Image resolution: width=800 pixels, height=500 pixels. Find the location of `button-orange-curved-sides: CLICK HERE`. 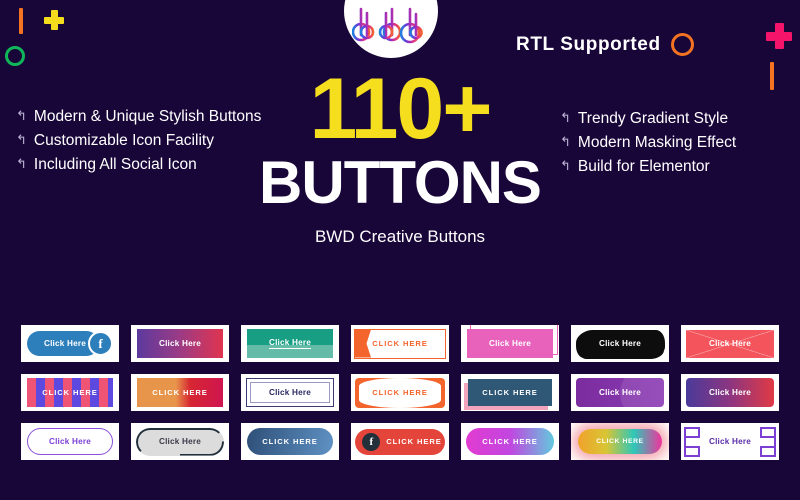

button-orange-curved-sides: CLICK HERE is located at coordinates (400, 392).